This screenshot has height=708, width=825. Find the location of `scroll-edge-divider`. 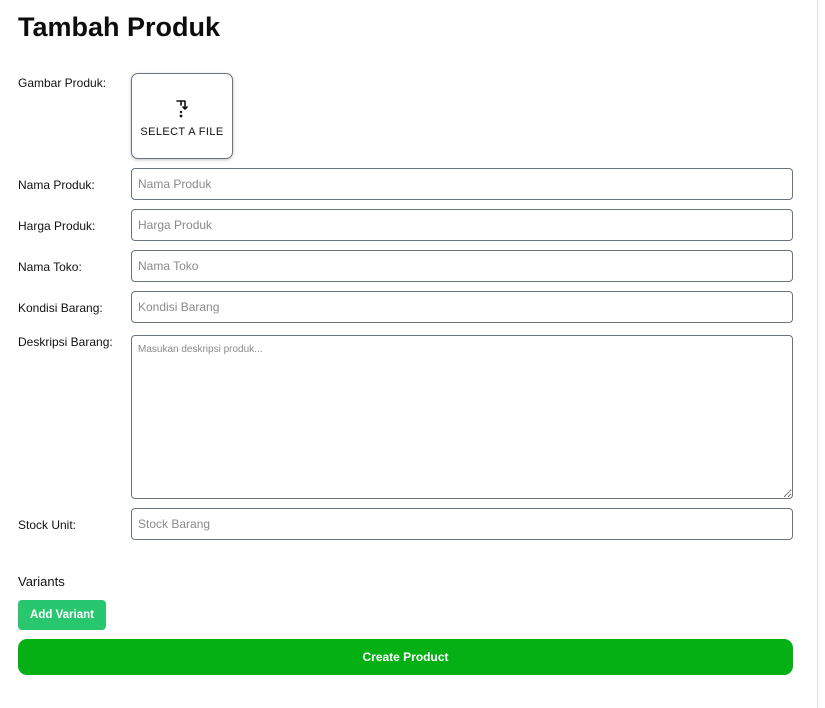

scroll-edge-divider is located at coordinates (817, 354).